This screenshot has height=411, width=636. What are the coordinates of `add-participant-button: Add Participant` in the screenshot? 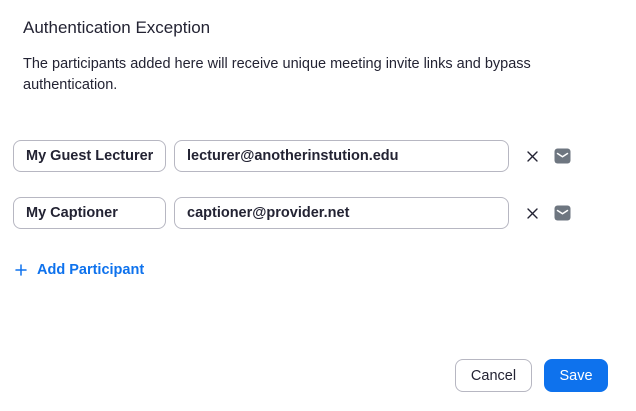 It's located at (79, 270).